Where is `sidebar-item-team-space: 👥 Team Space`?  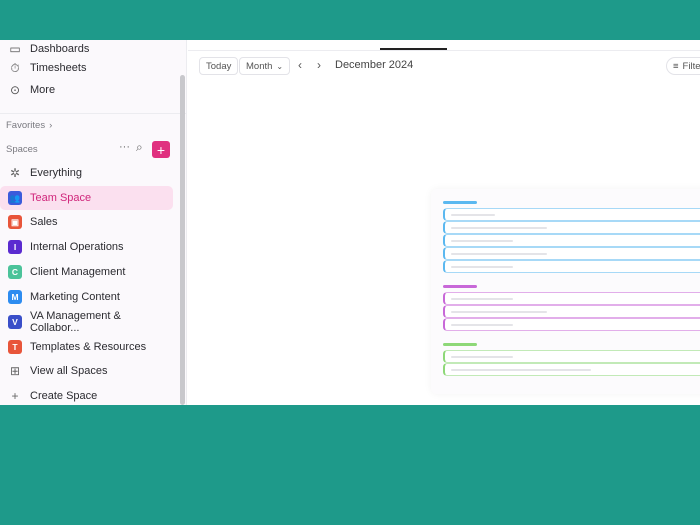 sidebar-item-team-space: 👥 Team Space is located at coordinates (86, 198).